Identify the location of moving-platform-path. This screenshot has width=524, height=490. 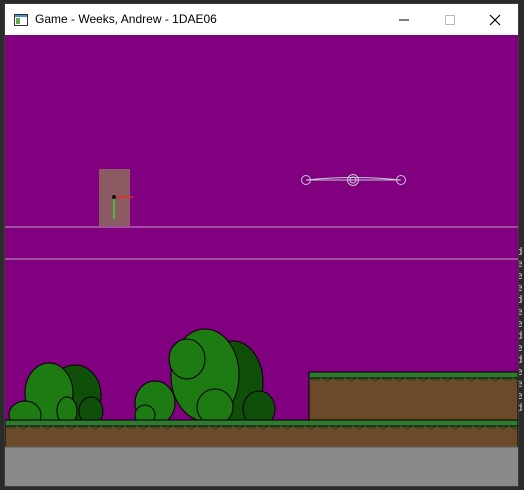
(353, 180).